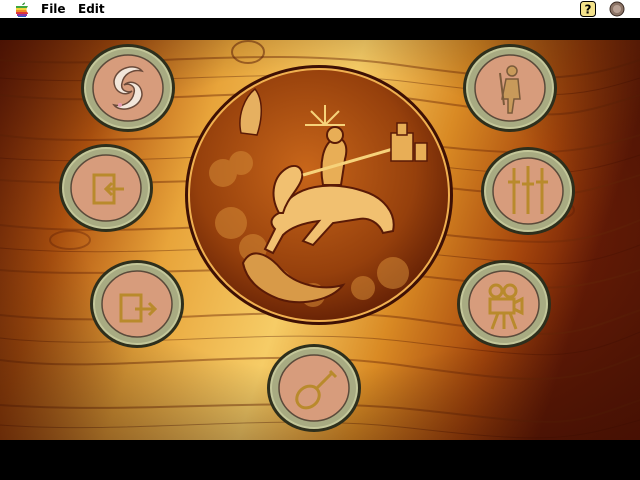  Describe the element at coordinates (320, 9) in the screenshot. I see `menu-bar: File Edit ?` at that location.